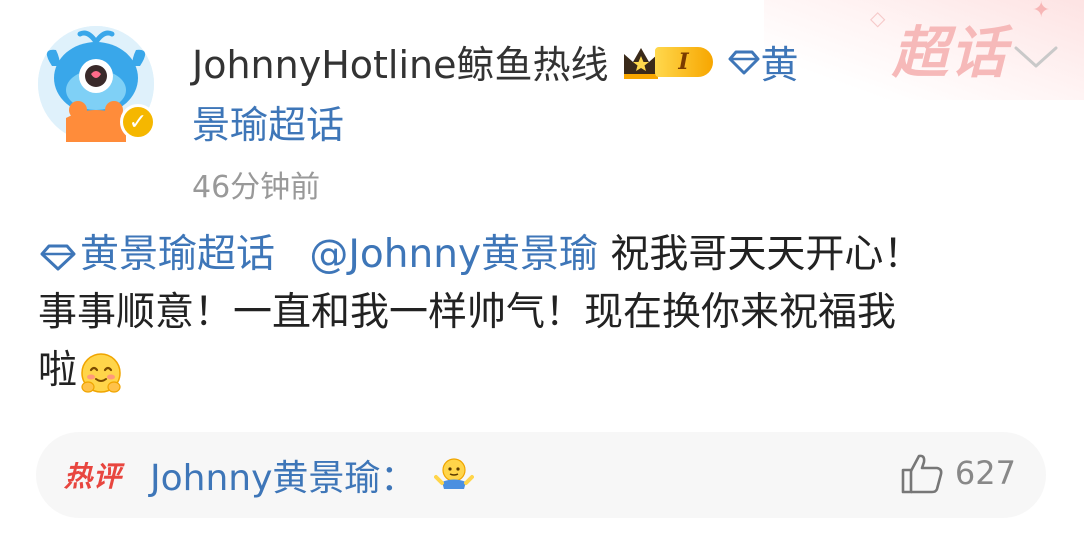 Image resolution: width=1084 pixels, height=533 pixels. Describe the element at coordinates (683, 61) in the screenshot. I see `level-number: I` at that location.